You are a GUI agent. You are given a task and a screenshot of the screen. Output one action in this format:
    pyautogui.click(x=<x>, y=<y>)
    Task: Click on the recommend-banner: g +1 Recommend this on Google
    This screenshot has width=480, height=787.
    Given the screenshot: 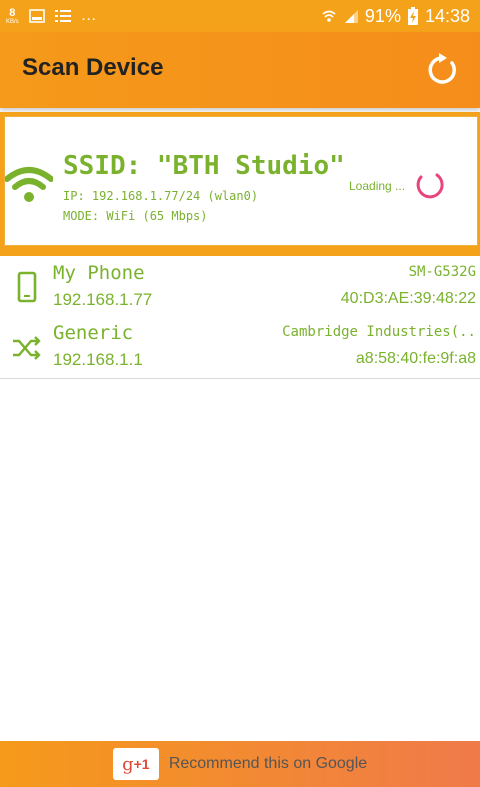 What is the action you would take?
    pyautogui.click(x=240, y=764)
    